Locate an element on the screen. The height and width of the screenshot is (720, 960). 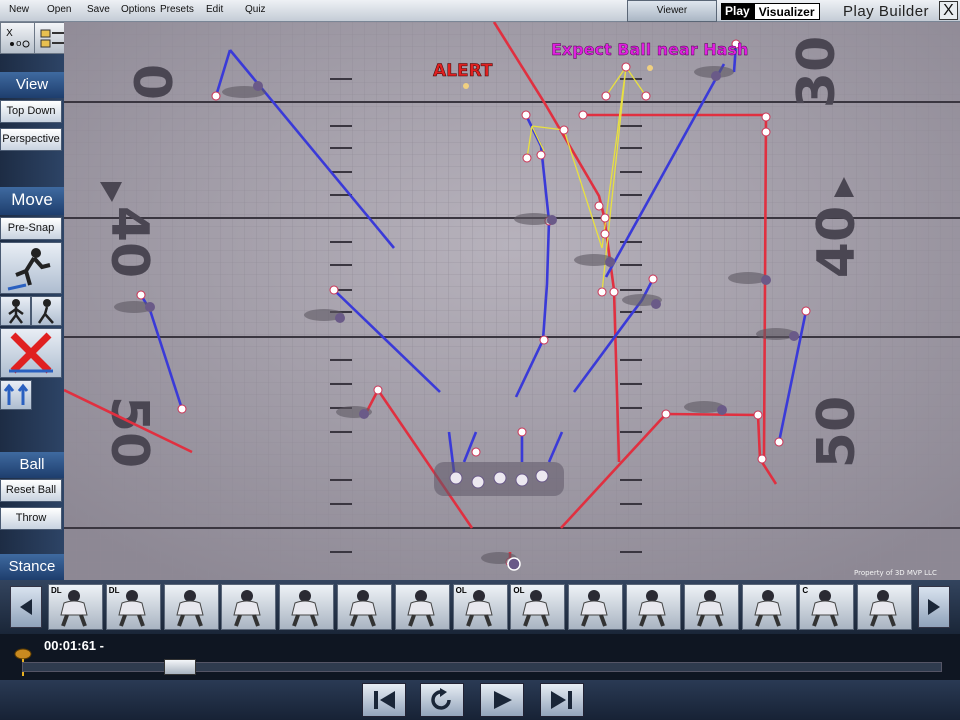
skip-end-button is located at coordinates (562, 700).